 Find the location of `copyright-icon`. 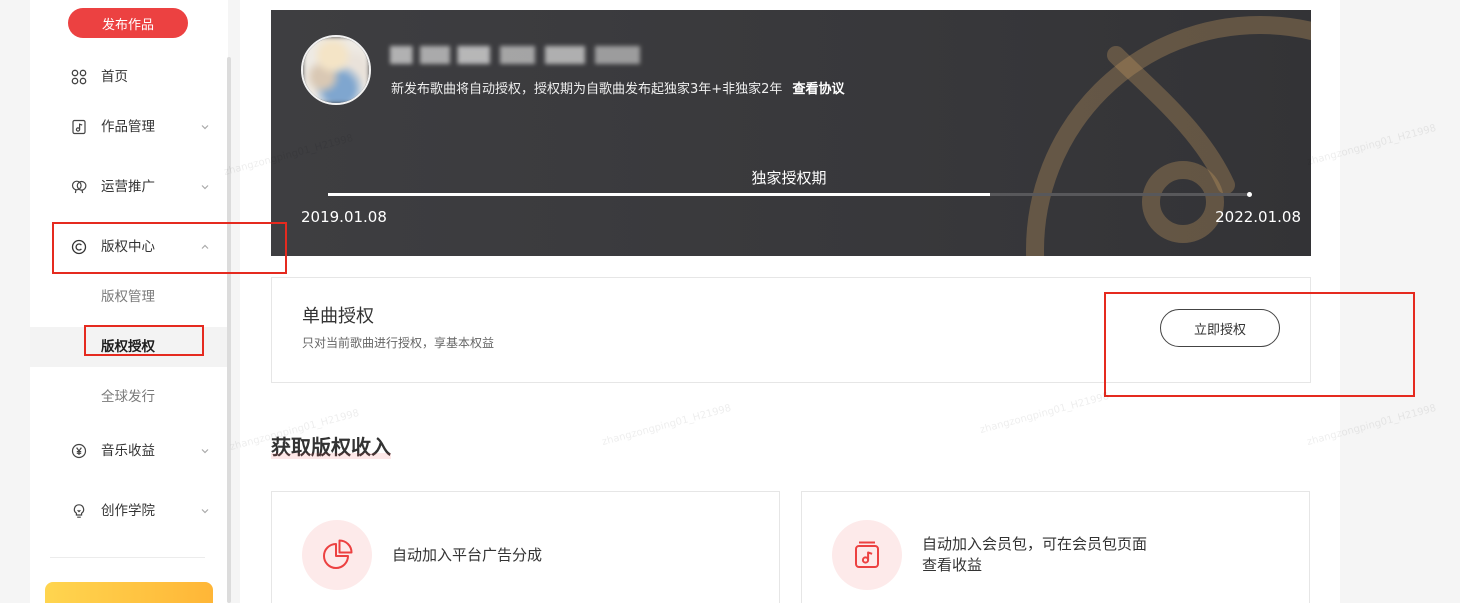

copyright-icon is located at coordinates (79, 247).